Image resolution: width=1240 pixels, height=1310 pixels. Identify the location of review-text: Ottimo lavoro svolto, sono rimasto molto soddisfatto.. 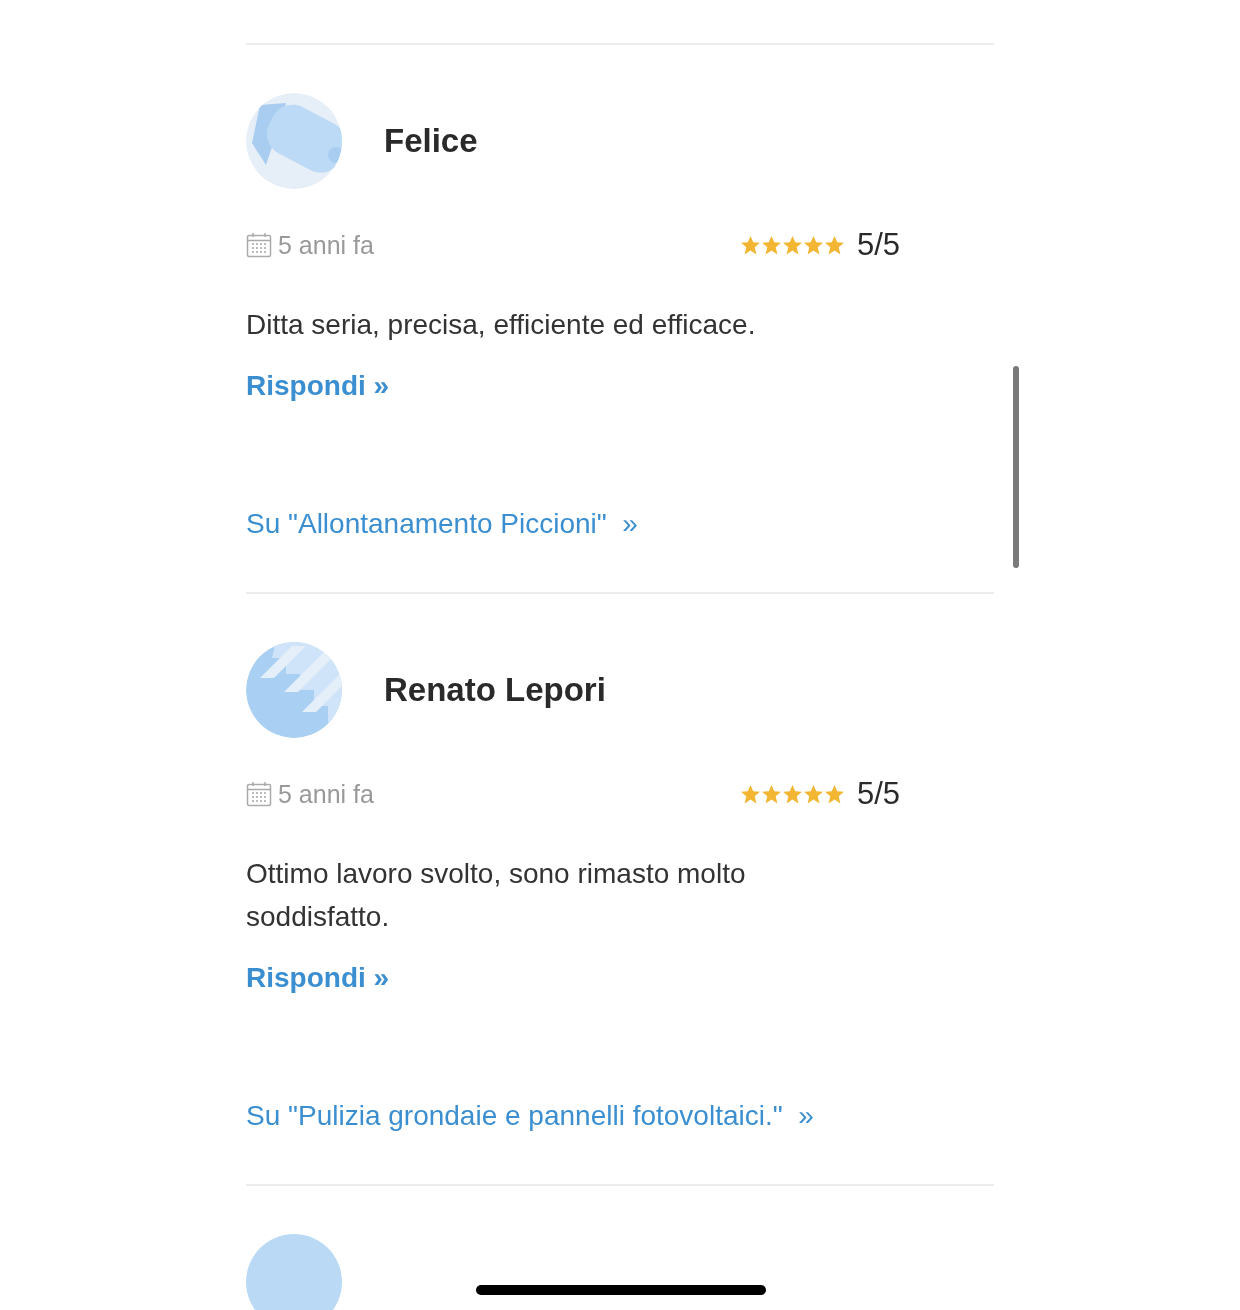
(496, 895).